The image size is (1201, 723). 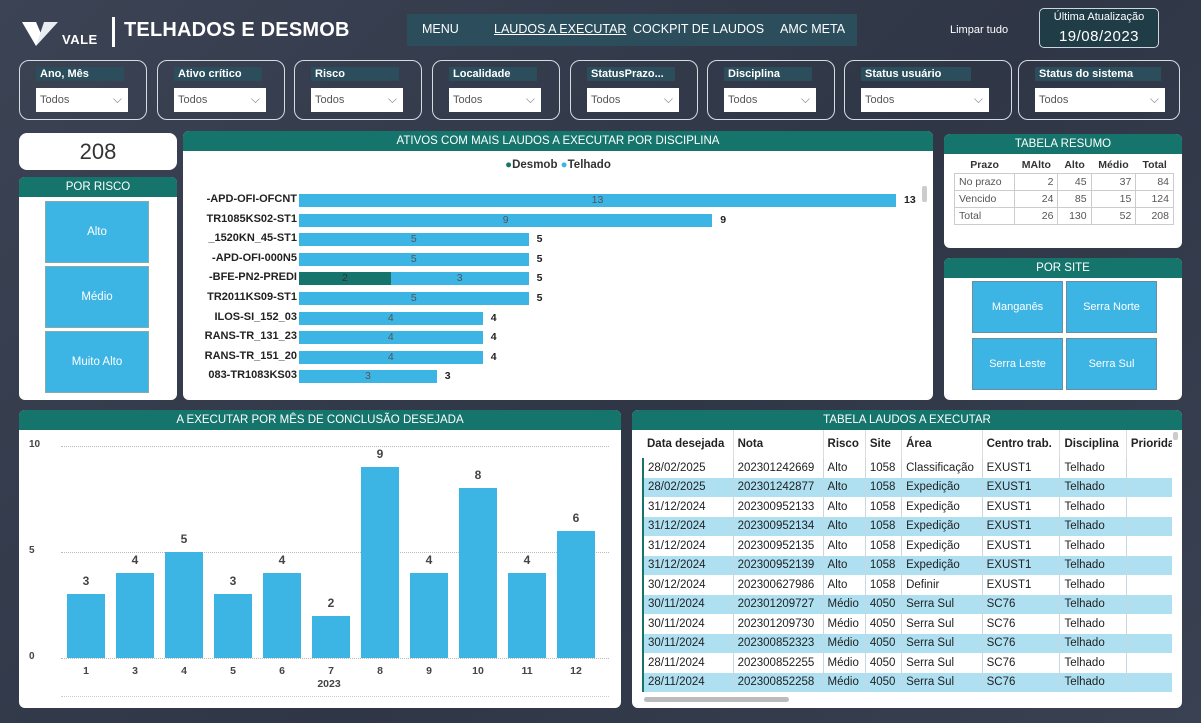 What do you see at coordinates (942, 585) in the screenshot?
I see `table-cell: Definir` at bounding box center [942, 585].